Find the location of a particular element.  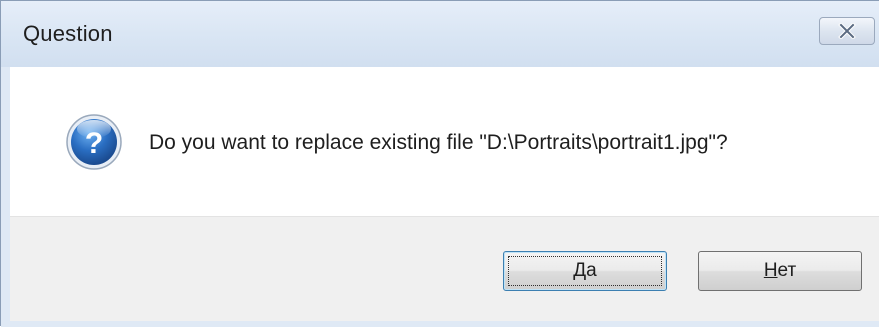

window-bottom-border is located at coordinates (440, 324).